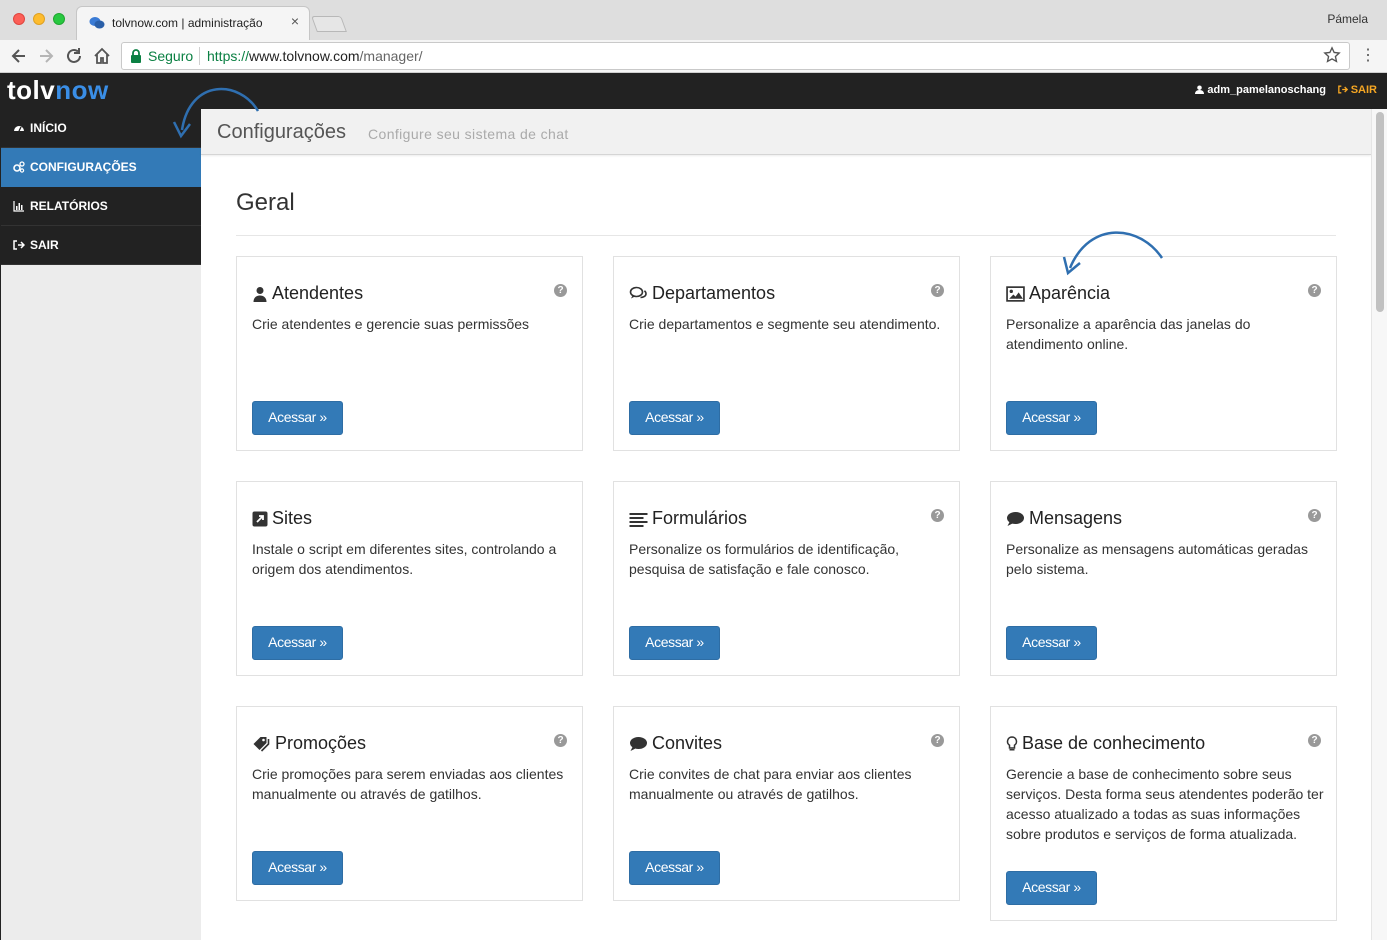 The width and height of the screenshot is (1387, 940). I want to click on sidebar-item-relatorios: RELATÓRIOS, so click(101, 206).